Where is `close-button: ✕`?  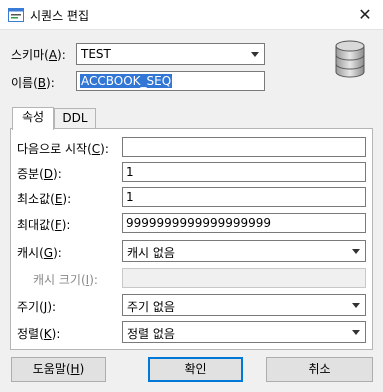
close-button: ✕ is located at coordinates (365, 15).